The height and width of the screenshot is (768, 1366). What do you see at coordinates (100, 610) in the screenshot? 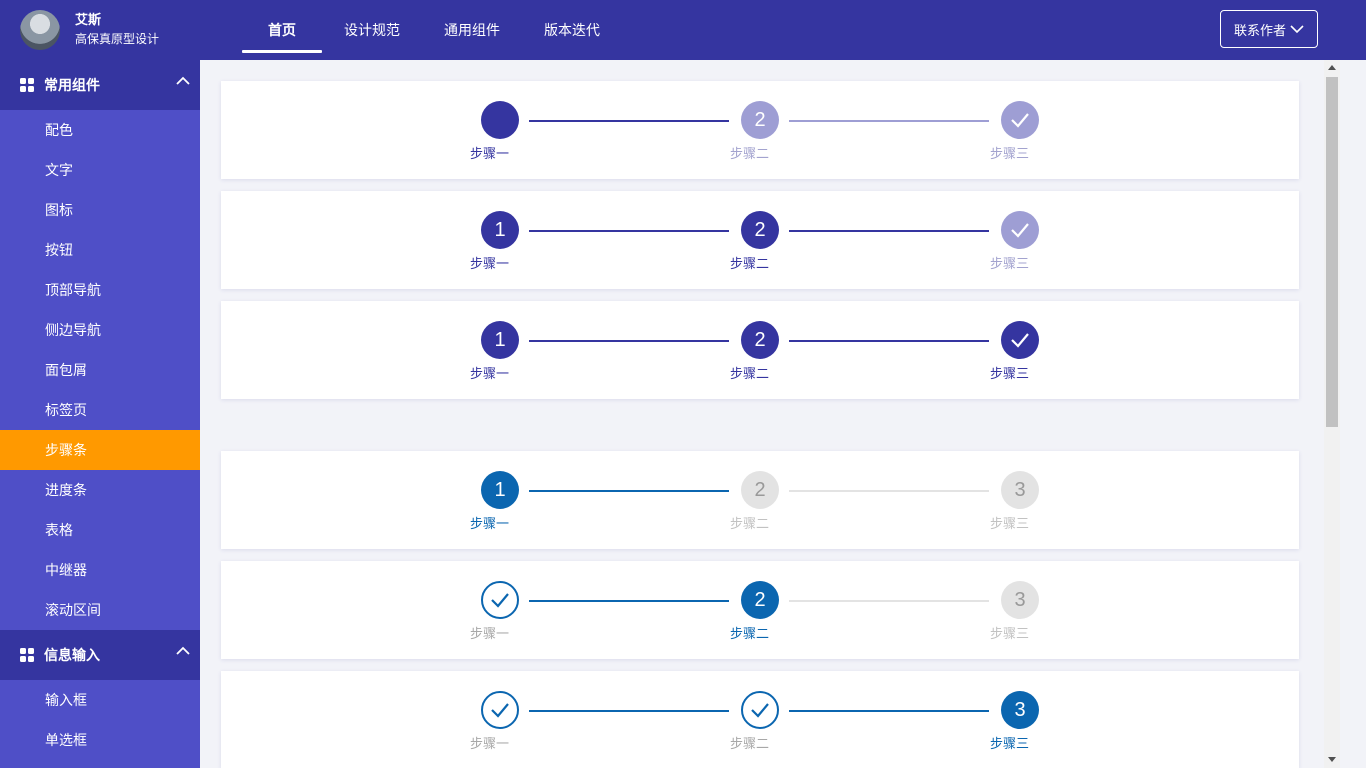
I see `sidebar-item-scroll-area: 滚动区间` at bounding box center [100, 610].